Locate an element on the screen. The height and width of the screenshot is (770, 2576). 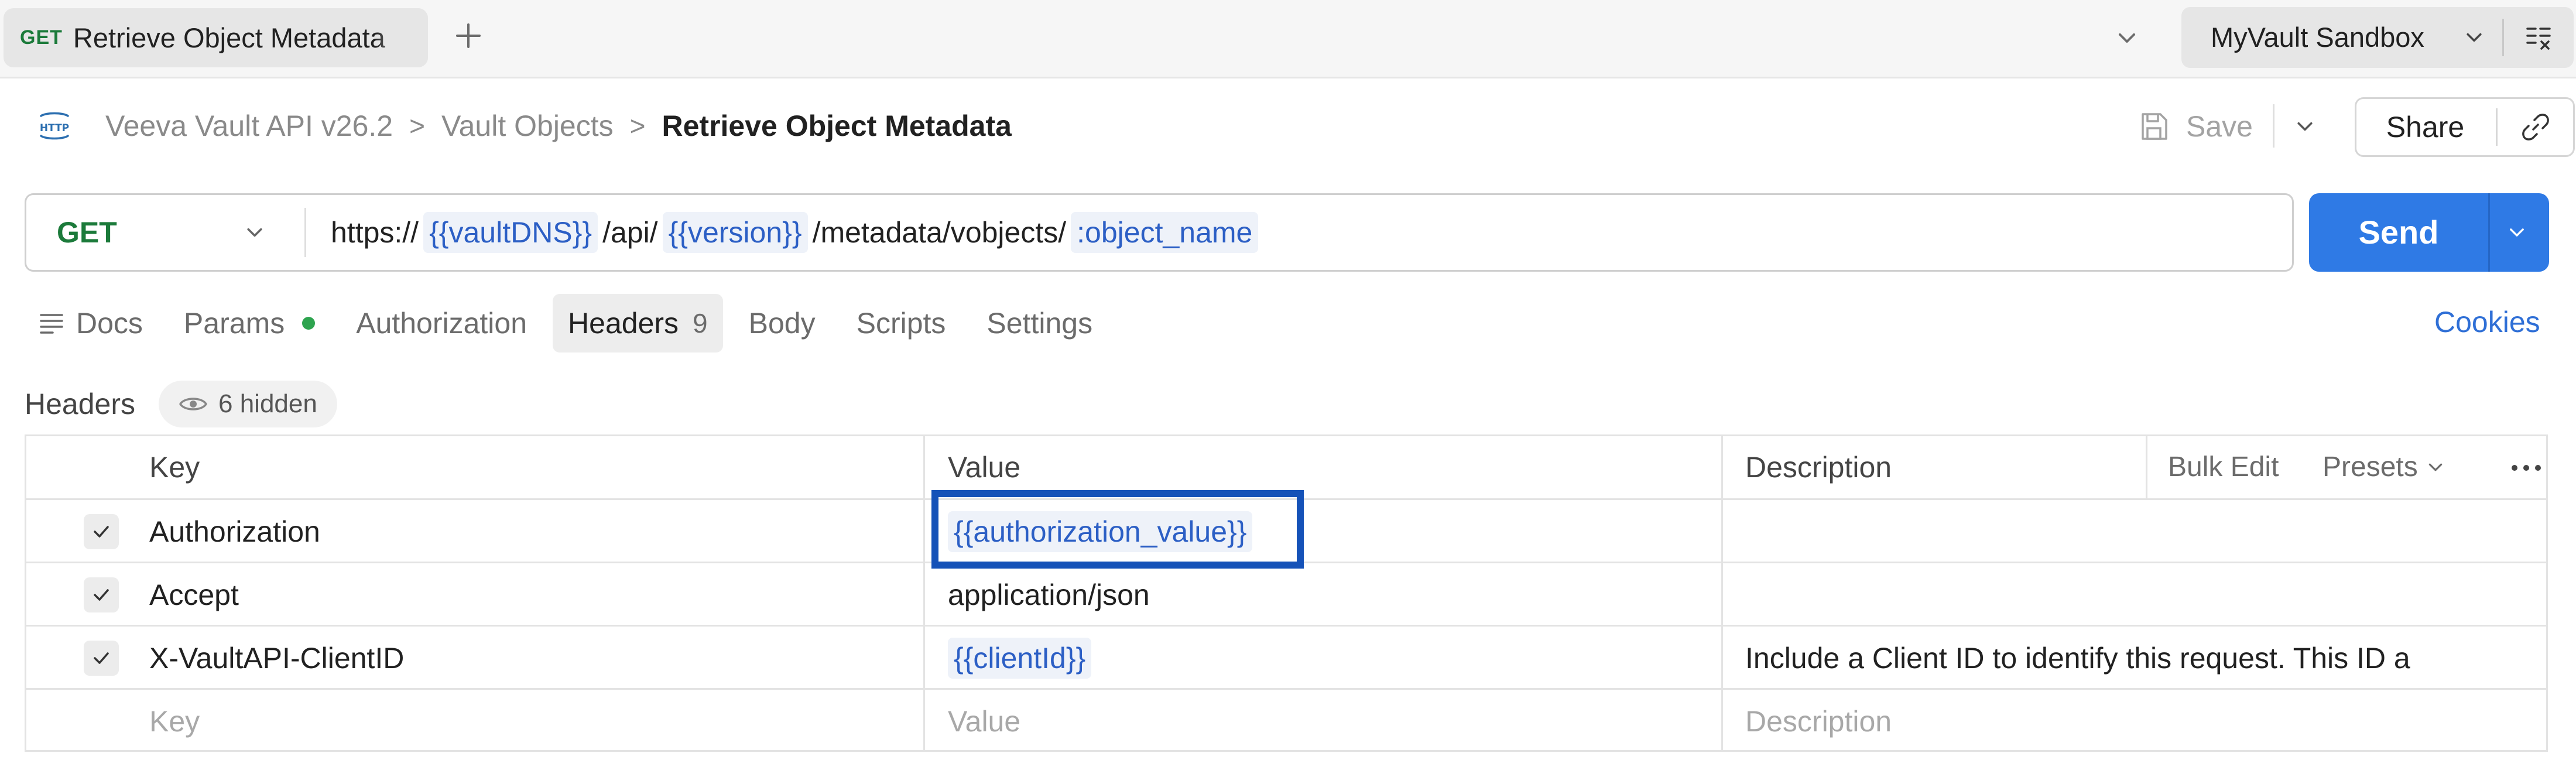
tab-authorization-label: Authorization is located at coordinates (441, 324).